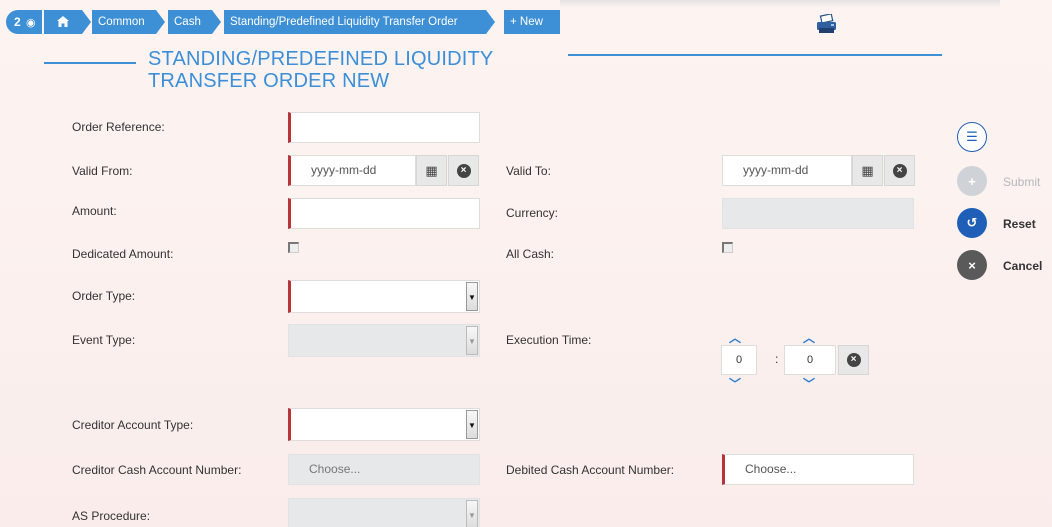  Describe the element at coordinates (755, 55) in the screenshot. I see `title-rule-right` at that location.